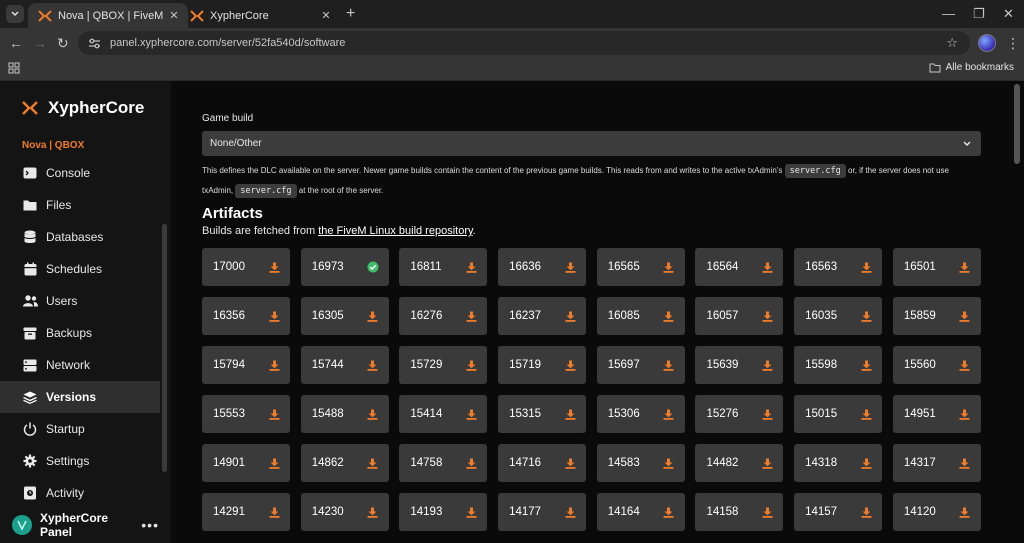 This screenshot has width=1024, height=543. Describe the element at coordinates (443, 463) in the screenshot. I see `build-card: 14758` at that location.